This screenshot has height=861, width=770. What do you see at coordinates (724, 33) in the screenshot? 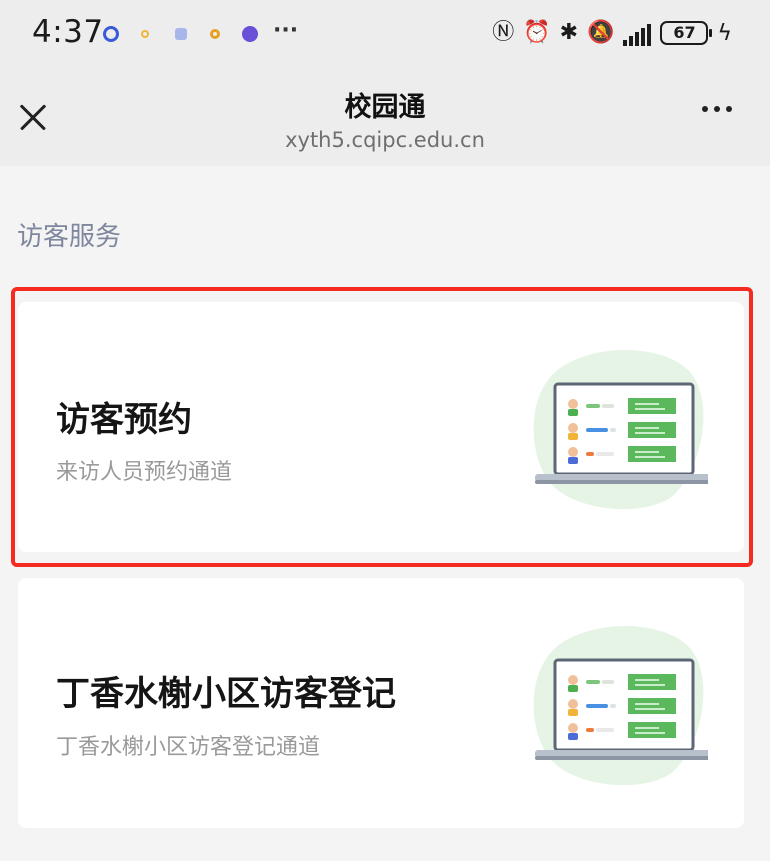
I see `charging-icon: ϟ` at bounding box center [724, 33].